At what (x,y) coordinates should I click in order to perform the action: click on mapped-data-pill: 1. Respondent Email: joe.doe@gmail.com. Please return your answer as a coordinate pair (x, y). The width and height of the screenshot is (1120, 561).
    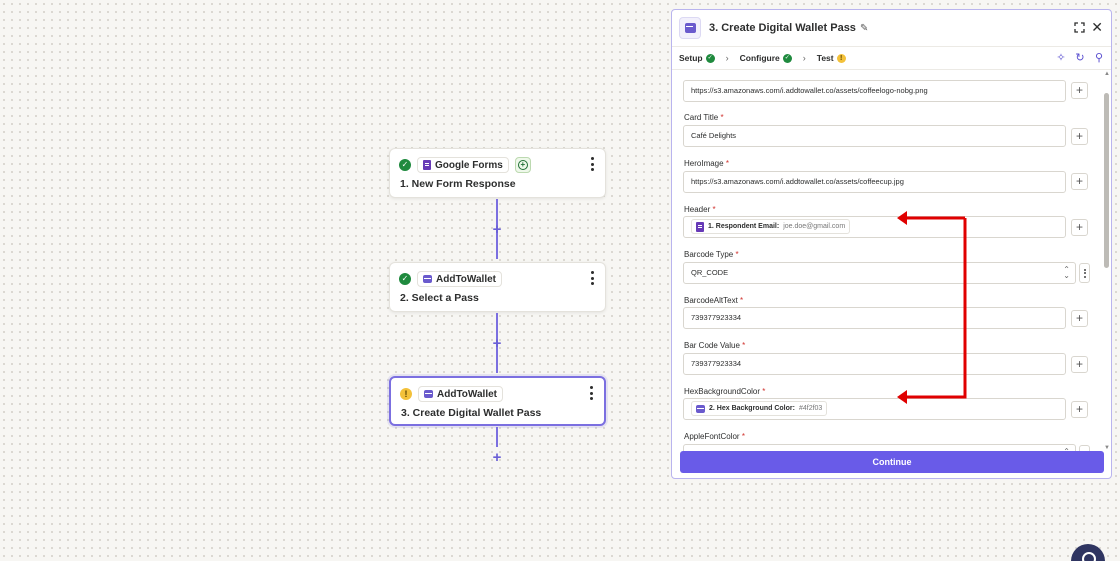
    Looking at the image, I should click on (771, 226).